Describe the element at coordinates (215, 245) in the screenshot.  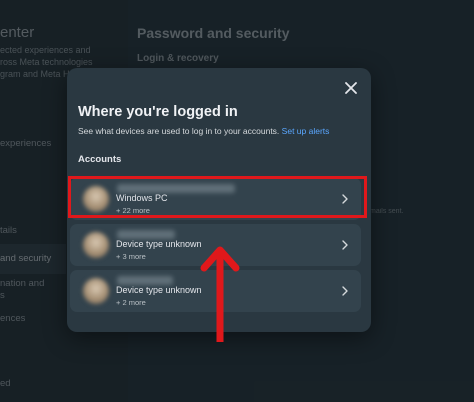
I see `account-card: Device type unknown + 3 more` at that location.